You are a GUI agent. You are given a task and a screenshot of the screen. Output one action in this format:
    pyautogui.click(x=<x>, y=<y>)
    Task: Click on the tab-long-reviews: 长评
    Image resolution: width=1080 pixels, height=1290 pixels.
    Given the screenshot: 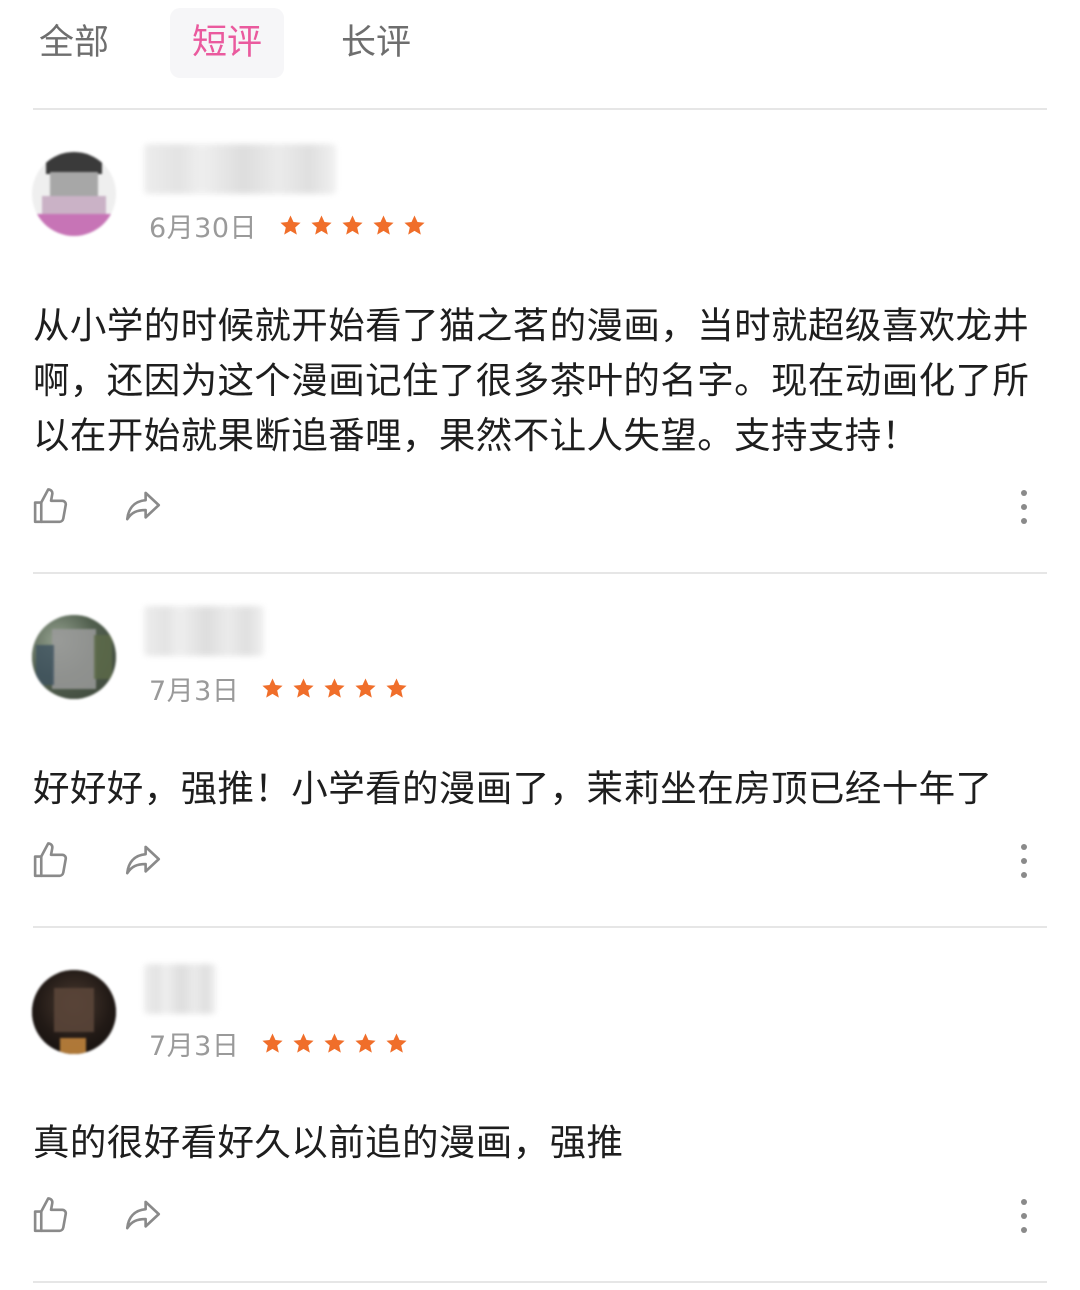 What is the action you would take?
    pyautogui.click(x=376, y=43)
    